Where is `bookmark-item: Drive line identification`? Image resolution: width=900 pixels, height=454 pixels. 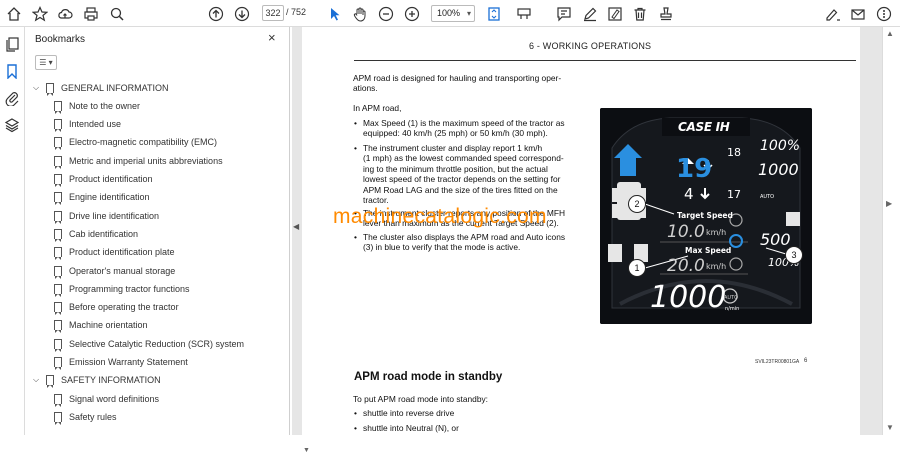 bookmark-item: Drive line identification is located at coordinates (106, 215).